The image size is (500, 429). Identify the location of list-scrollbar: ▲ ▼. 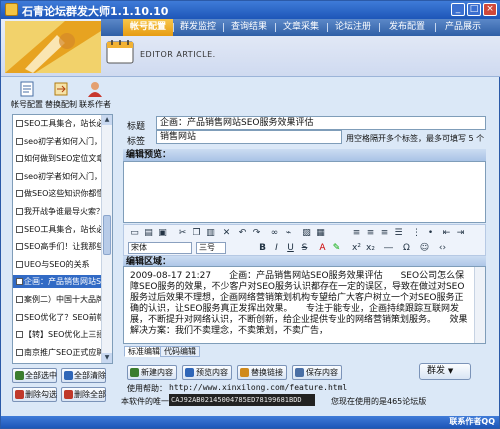
(106, 239).